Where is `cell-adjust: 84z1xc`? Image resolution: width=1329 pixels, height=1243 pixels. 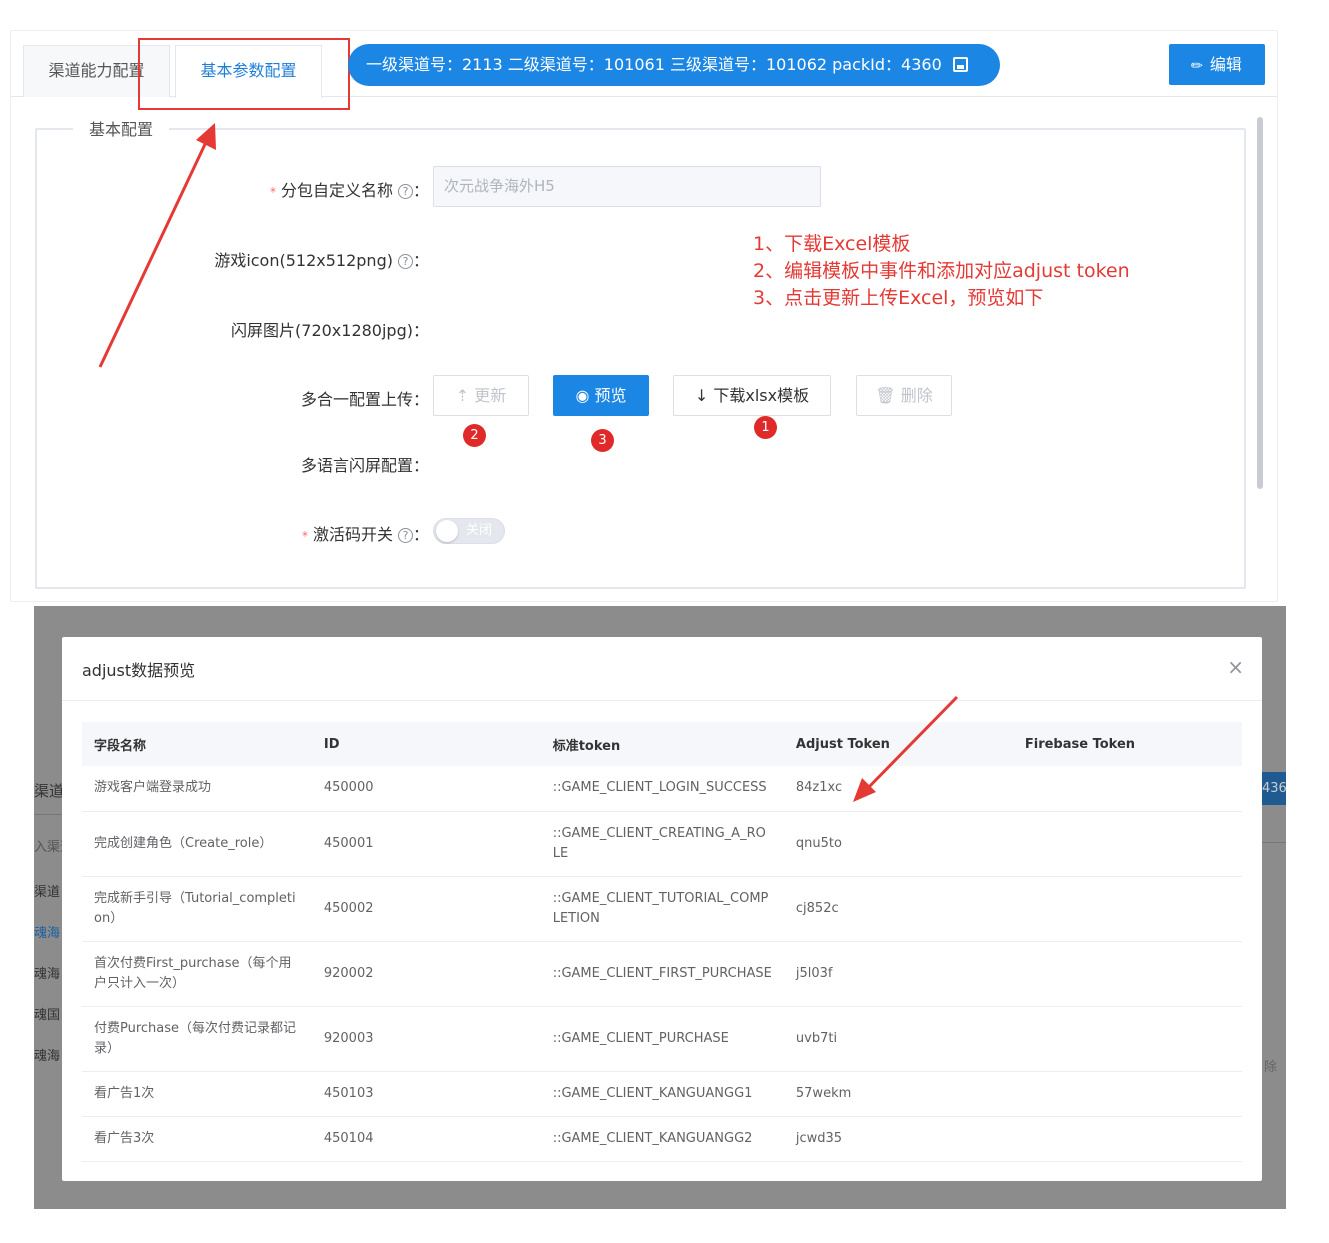
cell-adjust: 84z1xc is located at coordinates (898, 789).